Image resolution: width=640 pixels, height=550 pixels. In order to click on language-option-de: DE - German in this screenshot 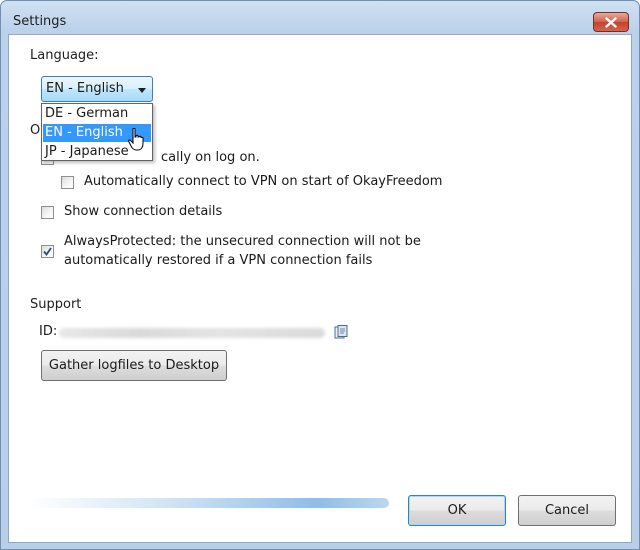, I will do `click(97, 114)`.